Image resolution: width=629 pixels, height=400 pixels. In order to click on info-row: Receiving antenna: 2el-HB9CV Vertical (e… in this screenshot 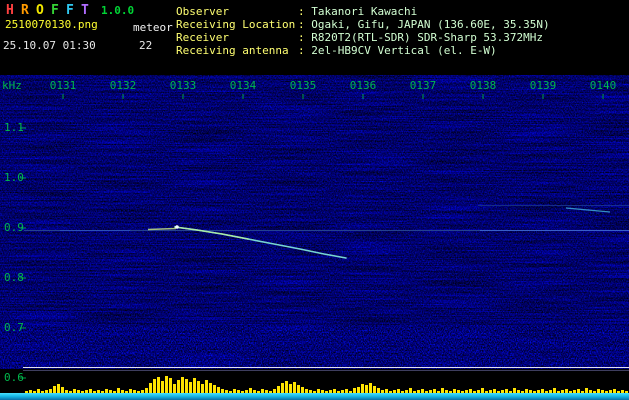, I will do `click(336, 50)`.